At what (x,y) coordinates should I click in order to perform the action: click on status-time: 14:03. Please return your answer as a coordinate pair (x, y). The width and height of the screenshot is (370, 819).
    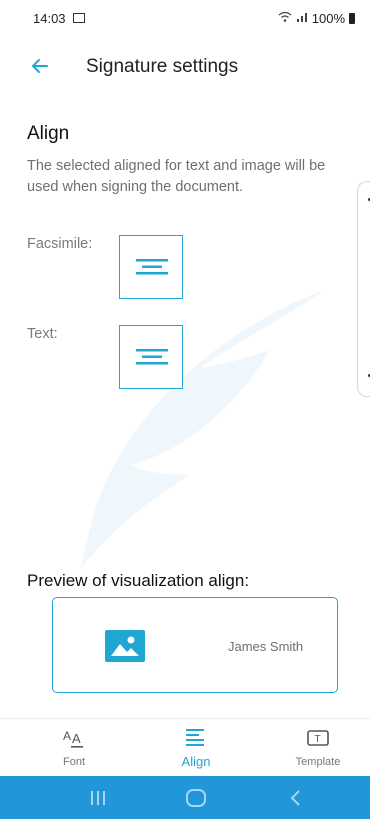
    Looking at the image, I should click on (49, 18).